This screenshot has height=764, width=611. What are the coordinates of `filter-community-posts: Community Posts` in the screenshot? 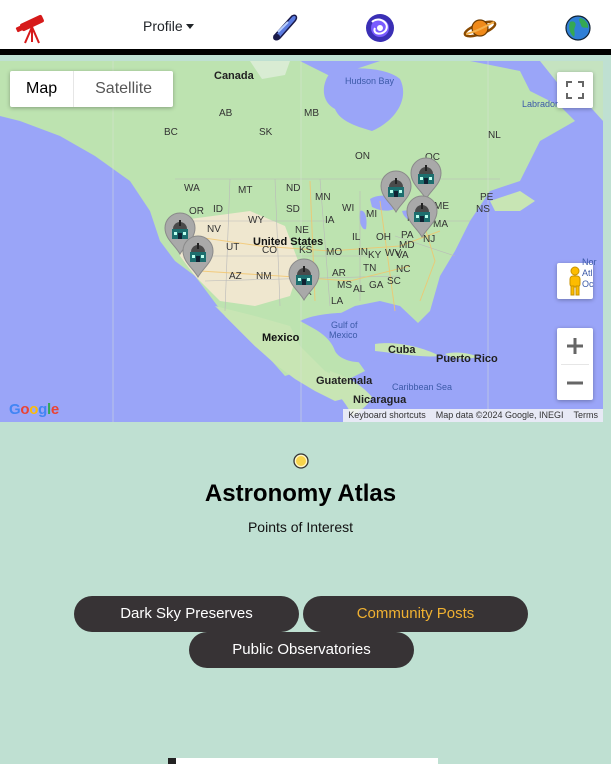 It's located at (415, 614).